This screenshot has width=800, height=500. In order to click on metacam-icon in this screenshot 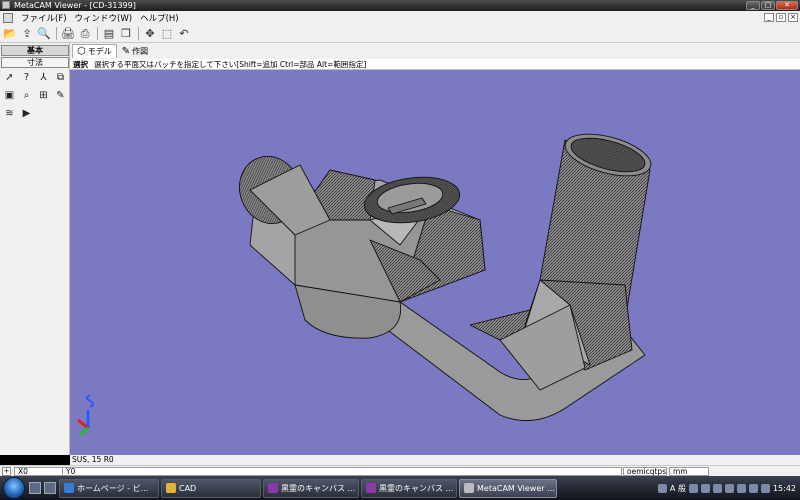, I will do `click(469, 488)`.